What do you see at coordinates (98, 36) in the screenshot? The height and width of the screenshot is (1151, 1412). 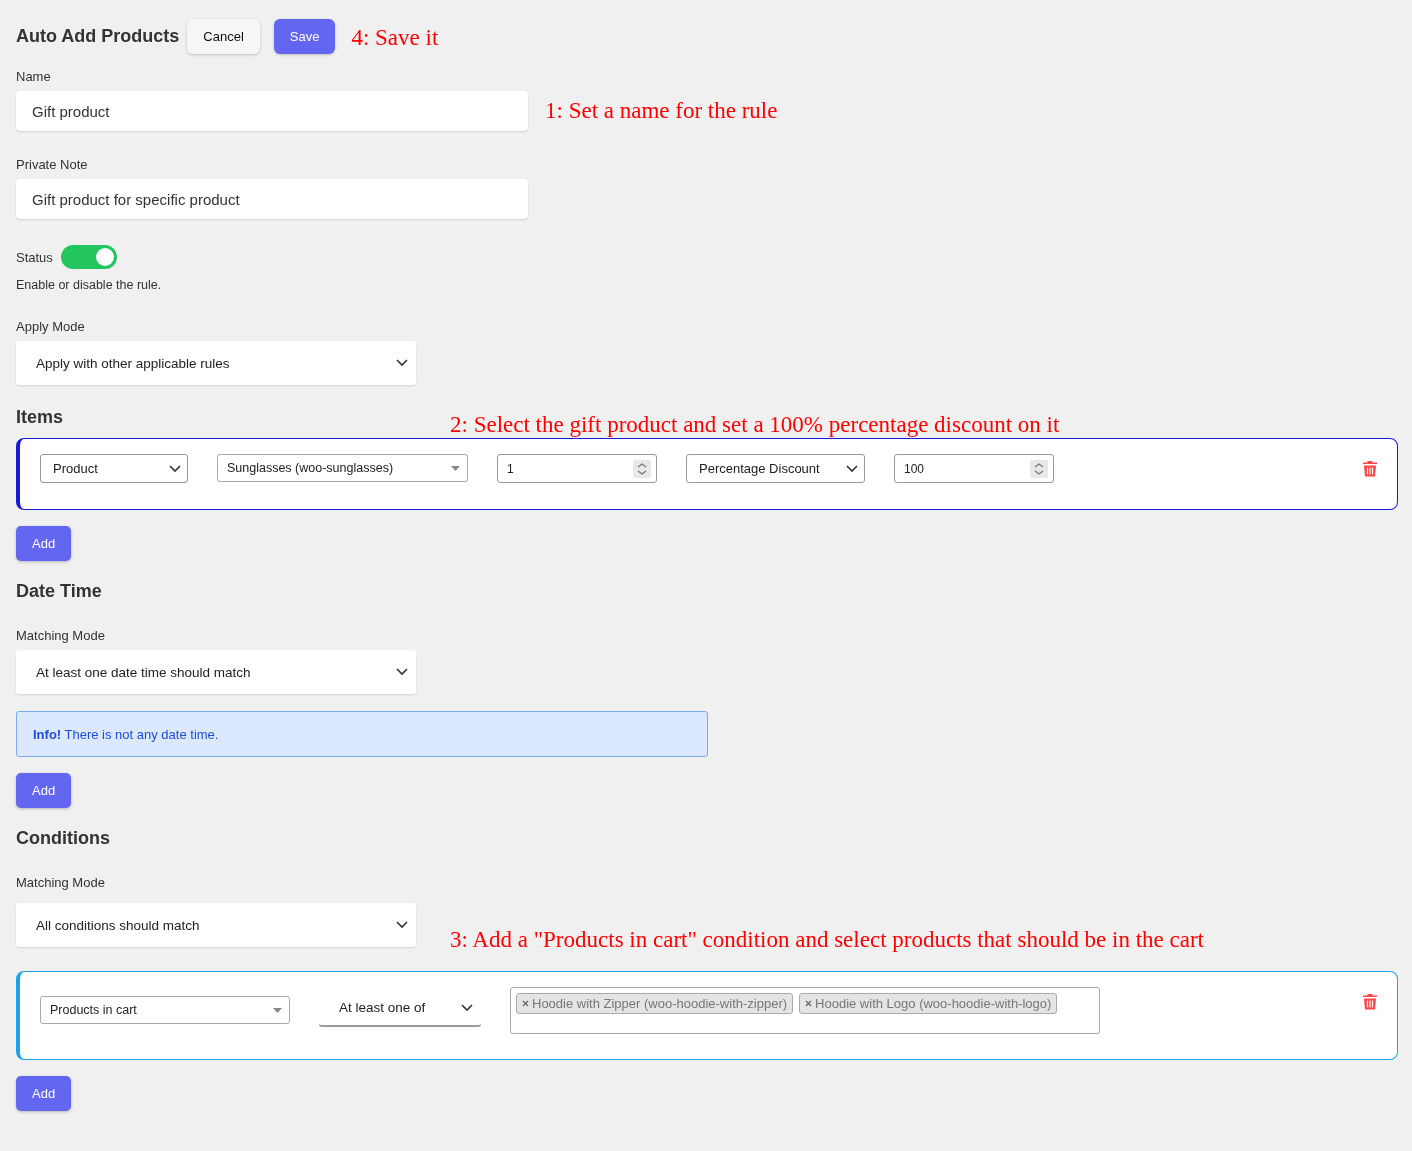 I see `page-title: Auto Add Products` at bounding box center [98, 36].